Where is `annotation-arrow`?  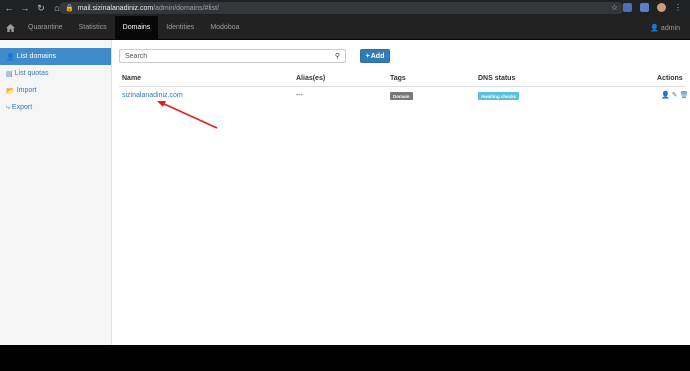 annotation-arrow is located at coordinates (187, 115).